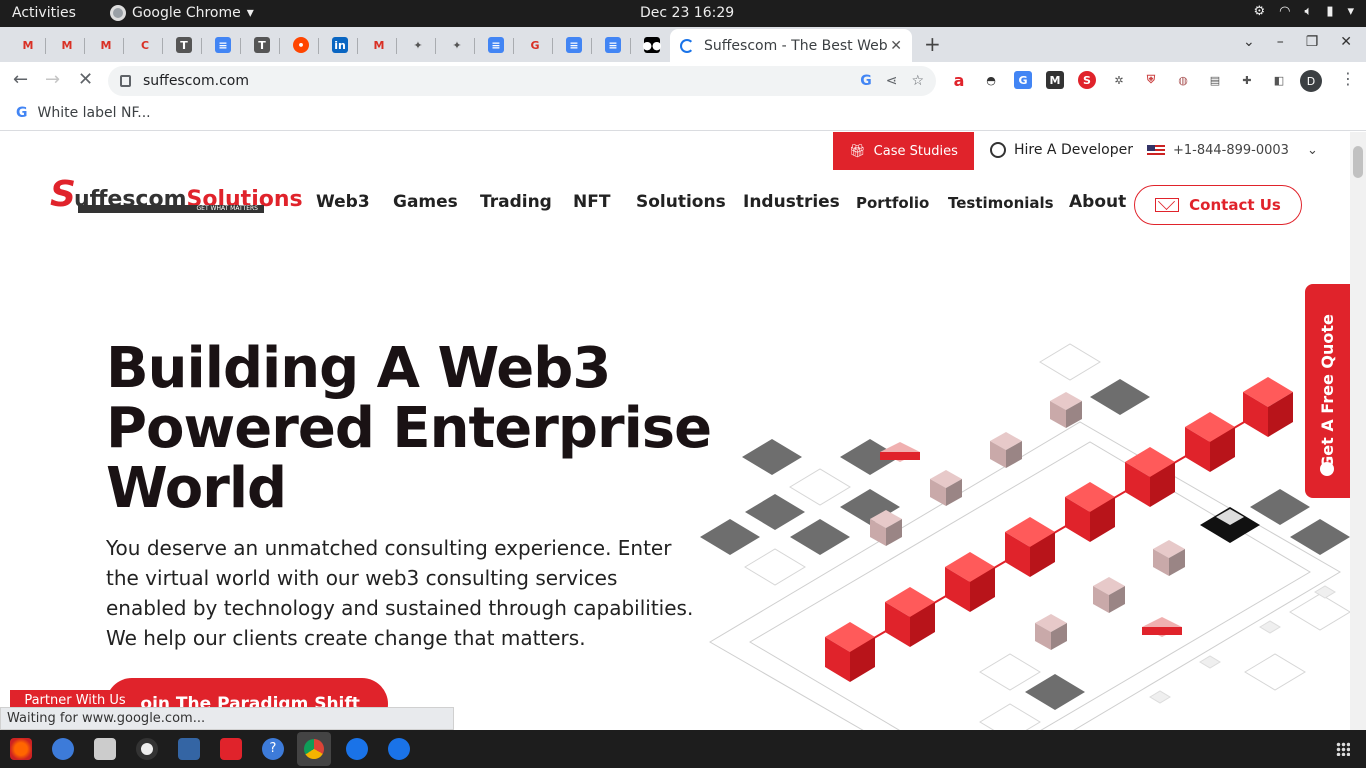  Describe the element at coordinates (1215, 80) in the screenshot. I see `reader-icon: ▤` at that location.